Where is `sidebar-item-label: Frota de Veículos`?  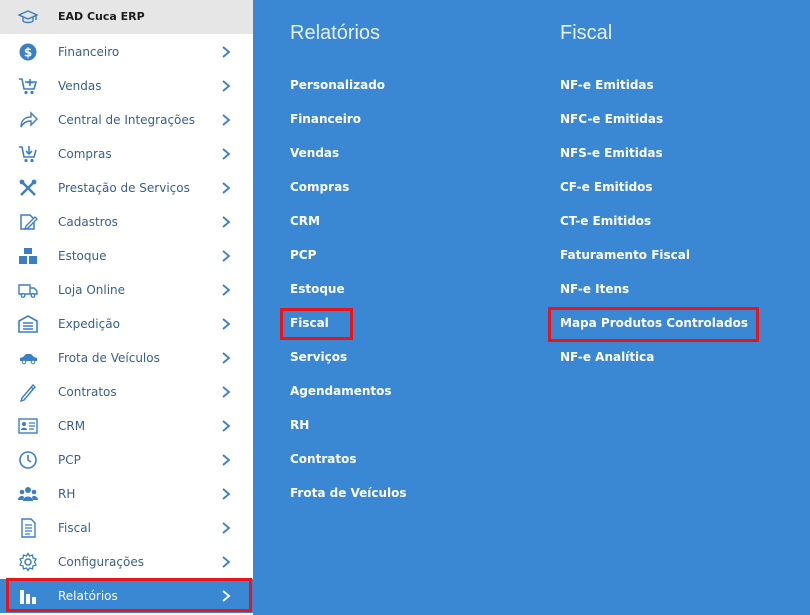 sidebar-item-label: Frota de Veículos is located at coordinates (109, 358).